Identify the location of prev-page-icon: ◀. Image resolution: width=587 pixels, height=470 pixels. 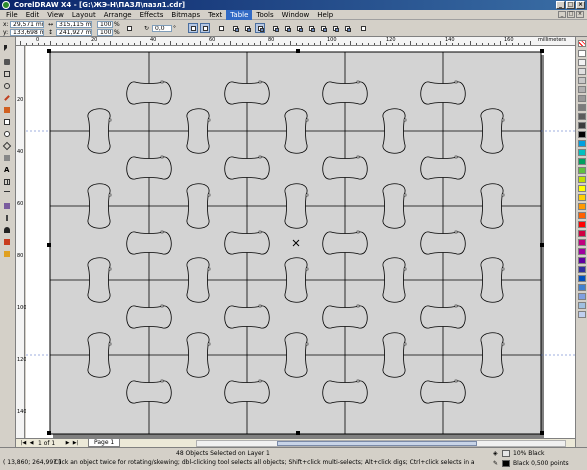
(31, 443).